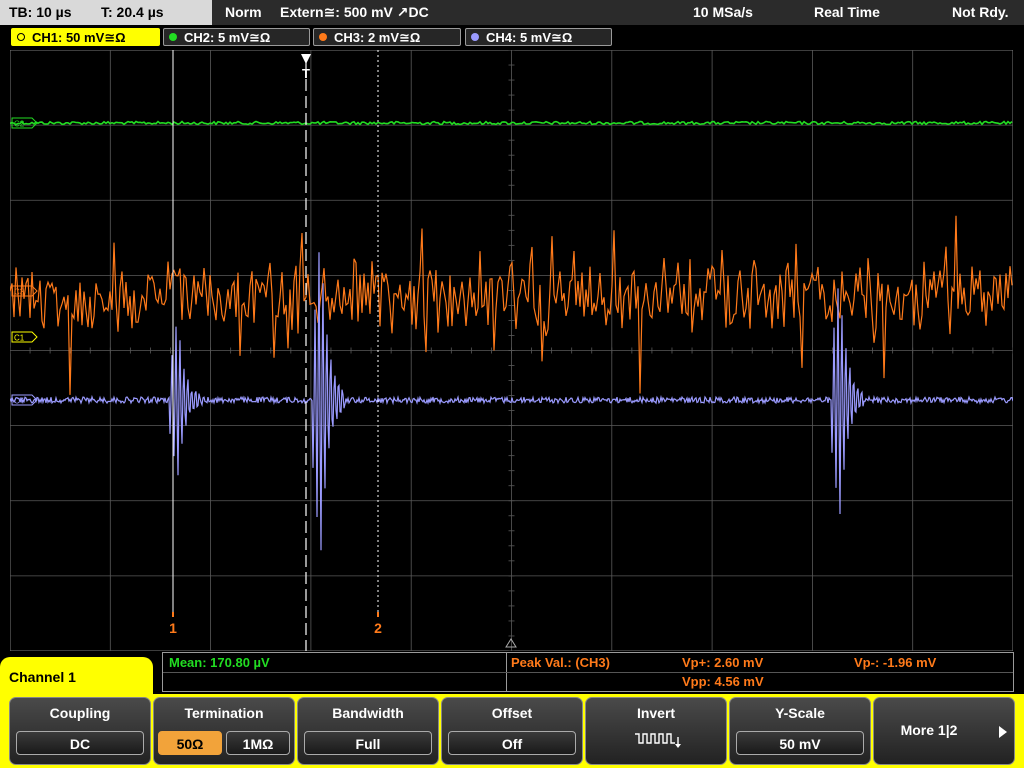 Image resolution: width=1024 pixels, height=768 pixels. What do you see at coordinates (224, 731) in the screenshot?
I see `termination-softkey: Termination 50Ω 1MΩ` at bounding box center [224, 731].